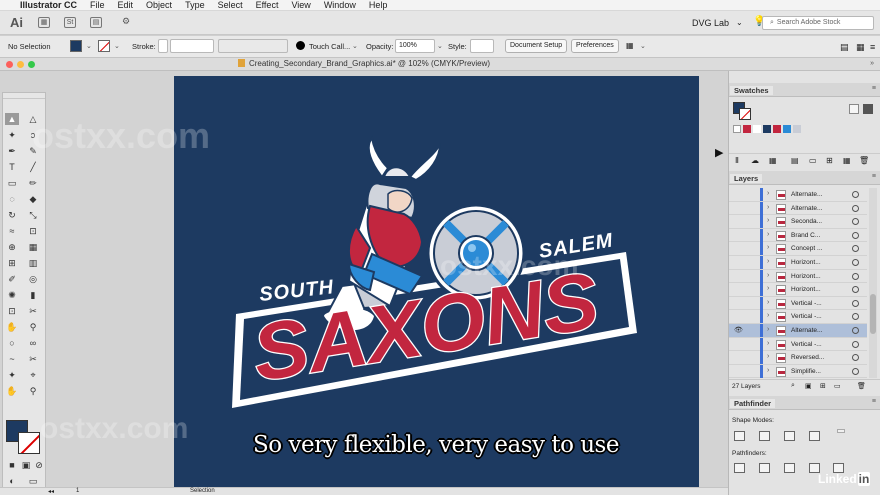 The width and height of the screenshot is (880, 495). Describe the element at coordinates (873, 283) in the screenshot. I see `layers-scrollbar` at that location.